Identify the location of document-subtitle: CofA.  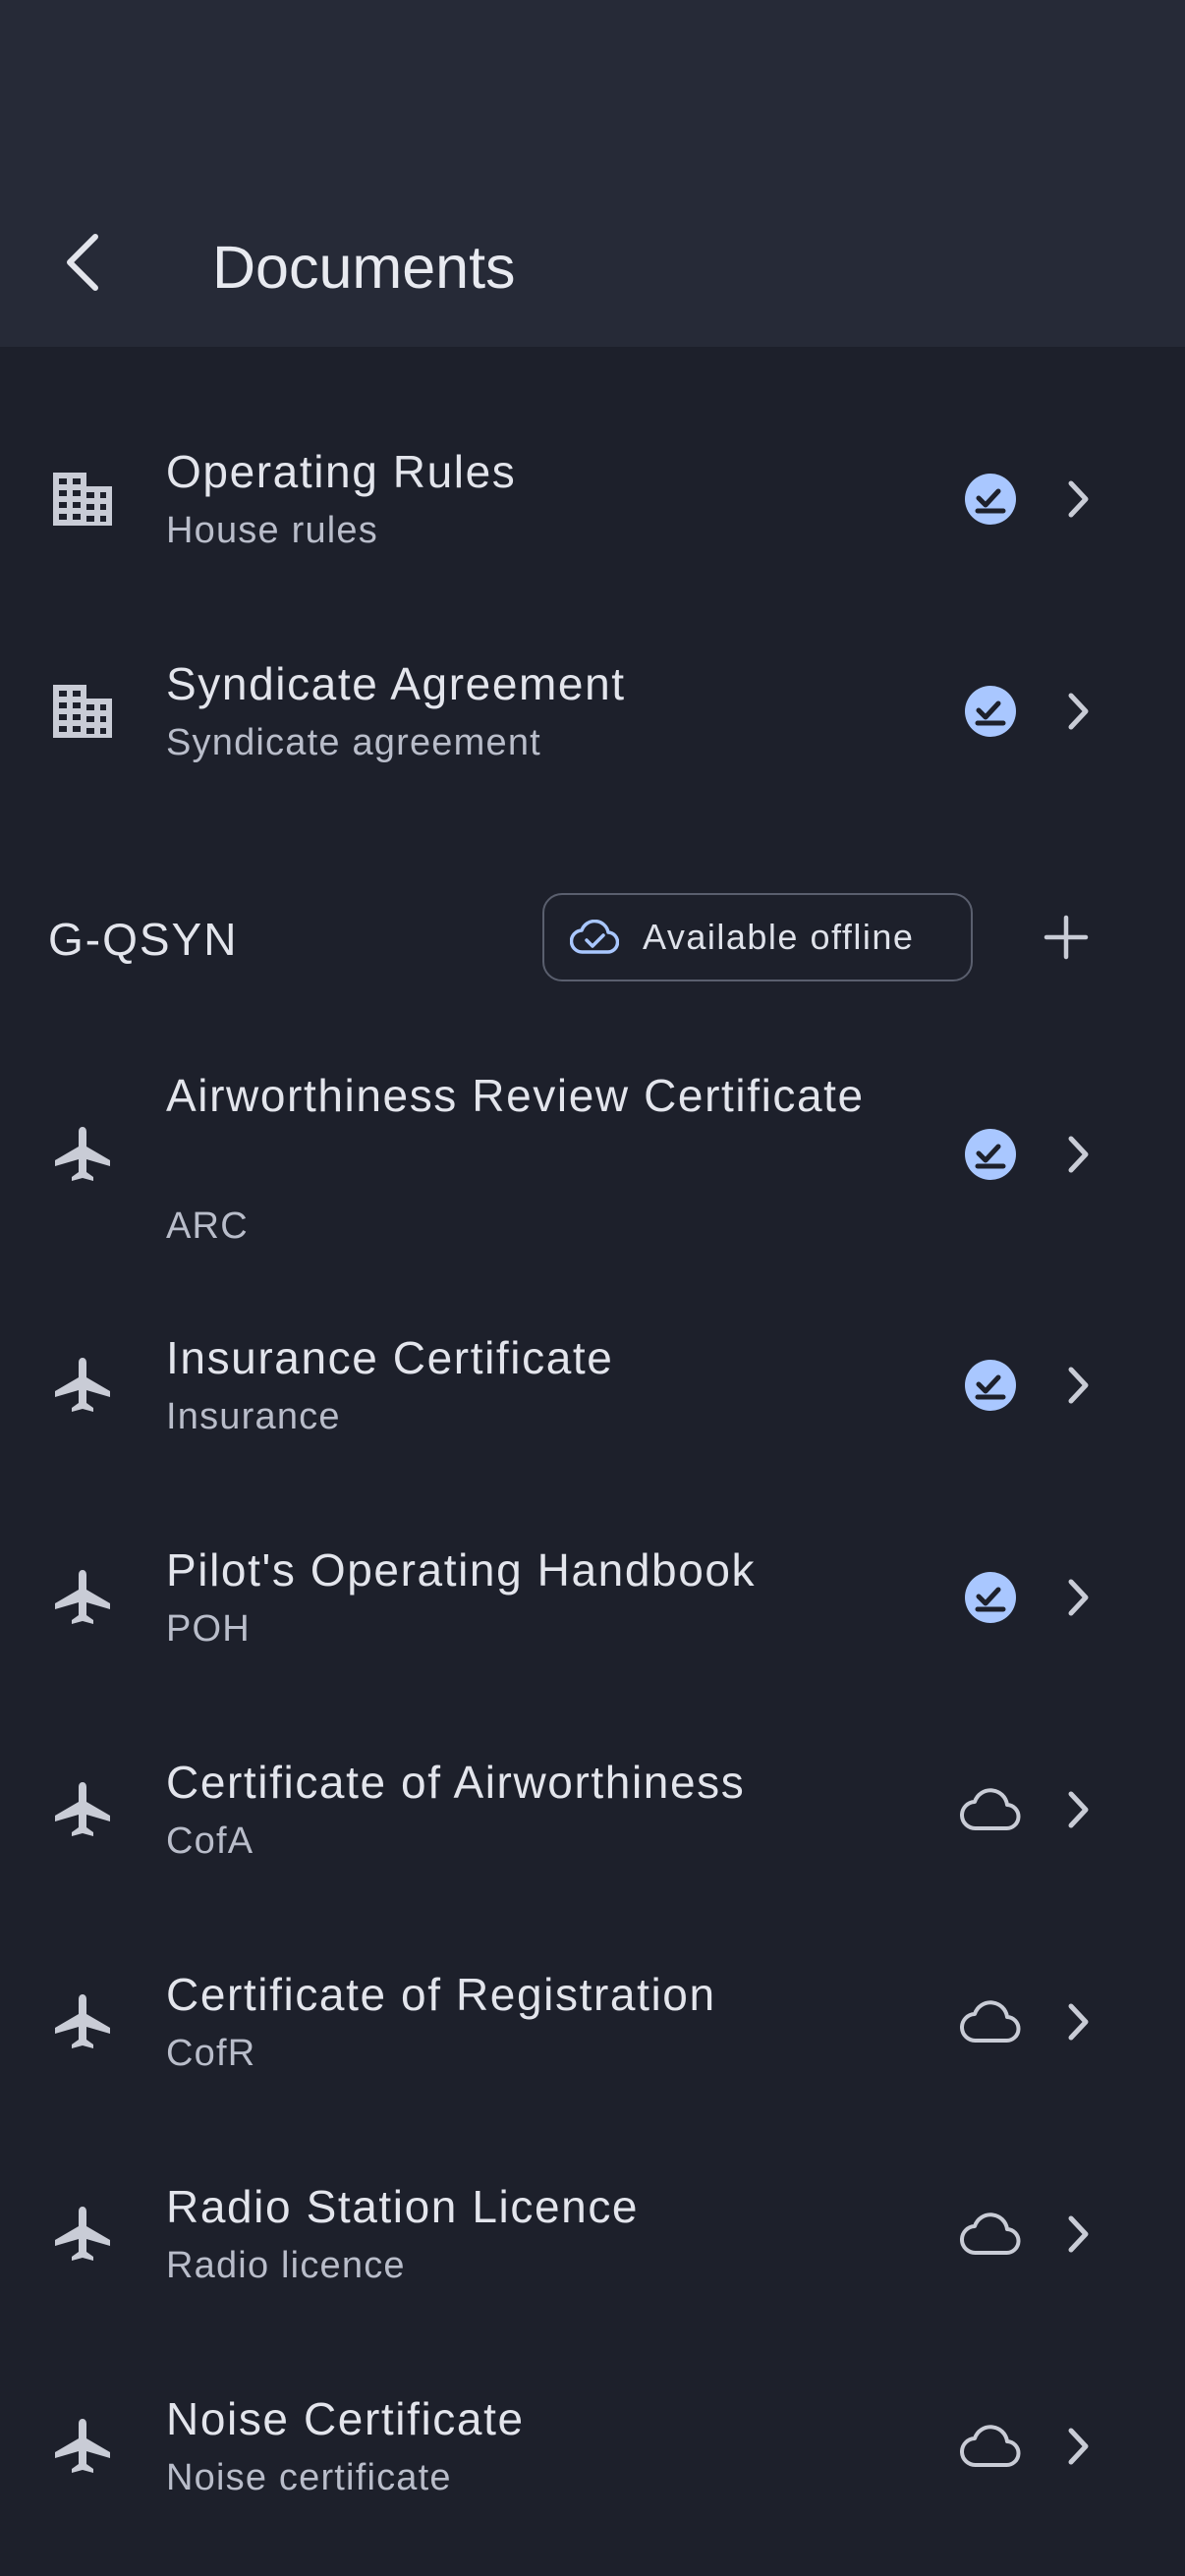
(210, 1841).